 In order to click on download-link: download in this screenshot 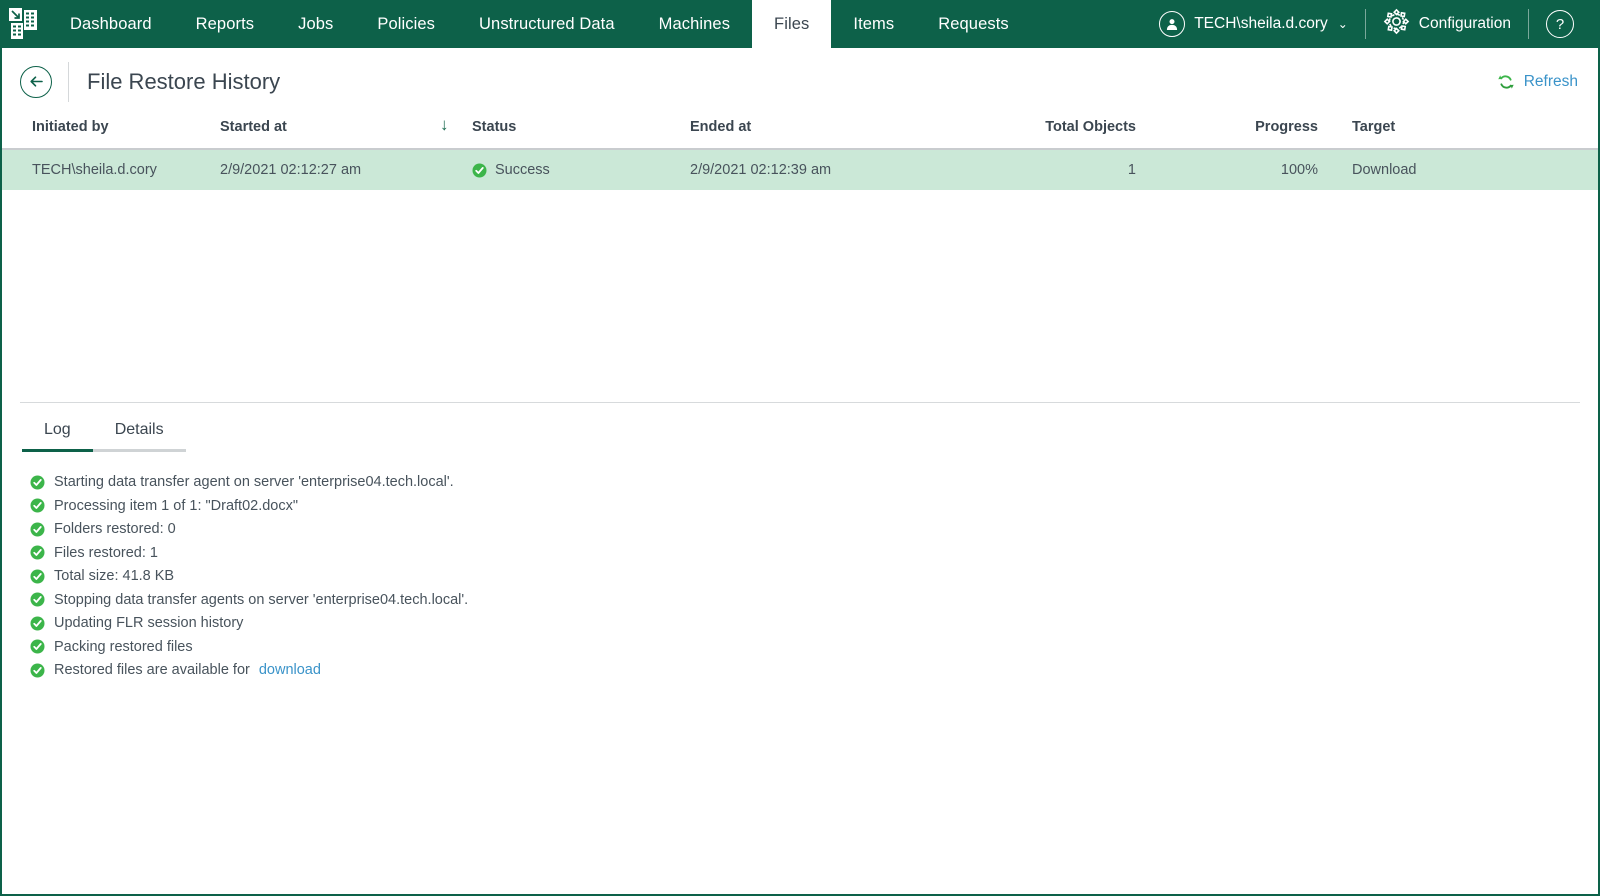, I will do `click(290, 670)`.